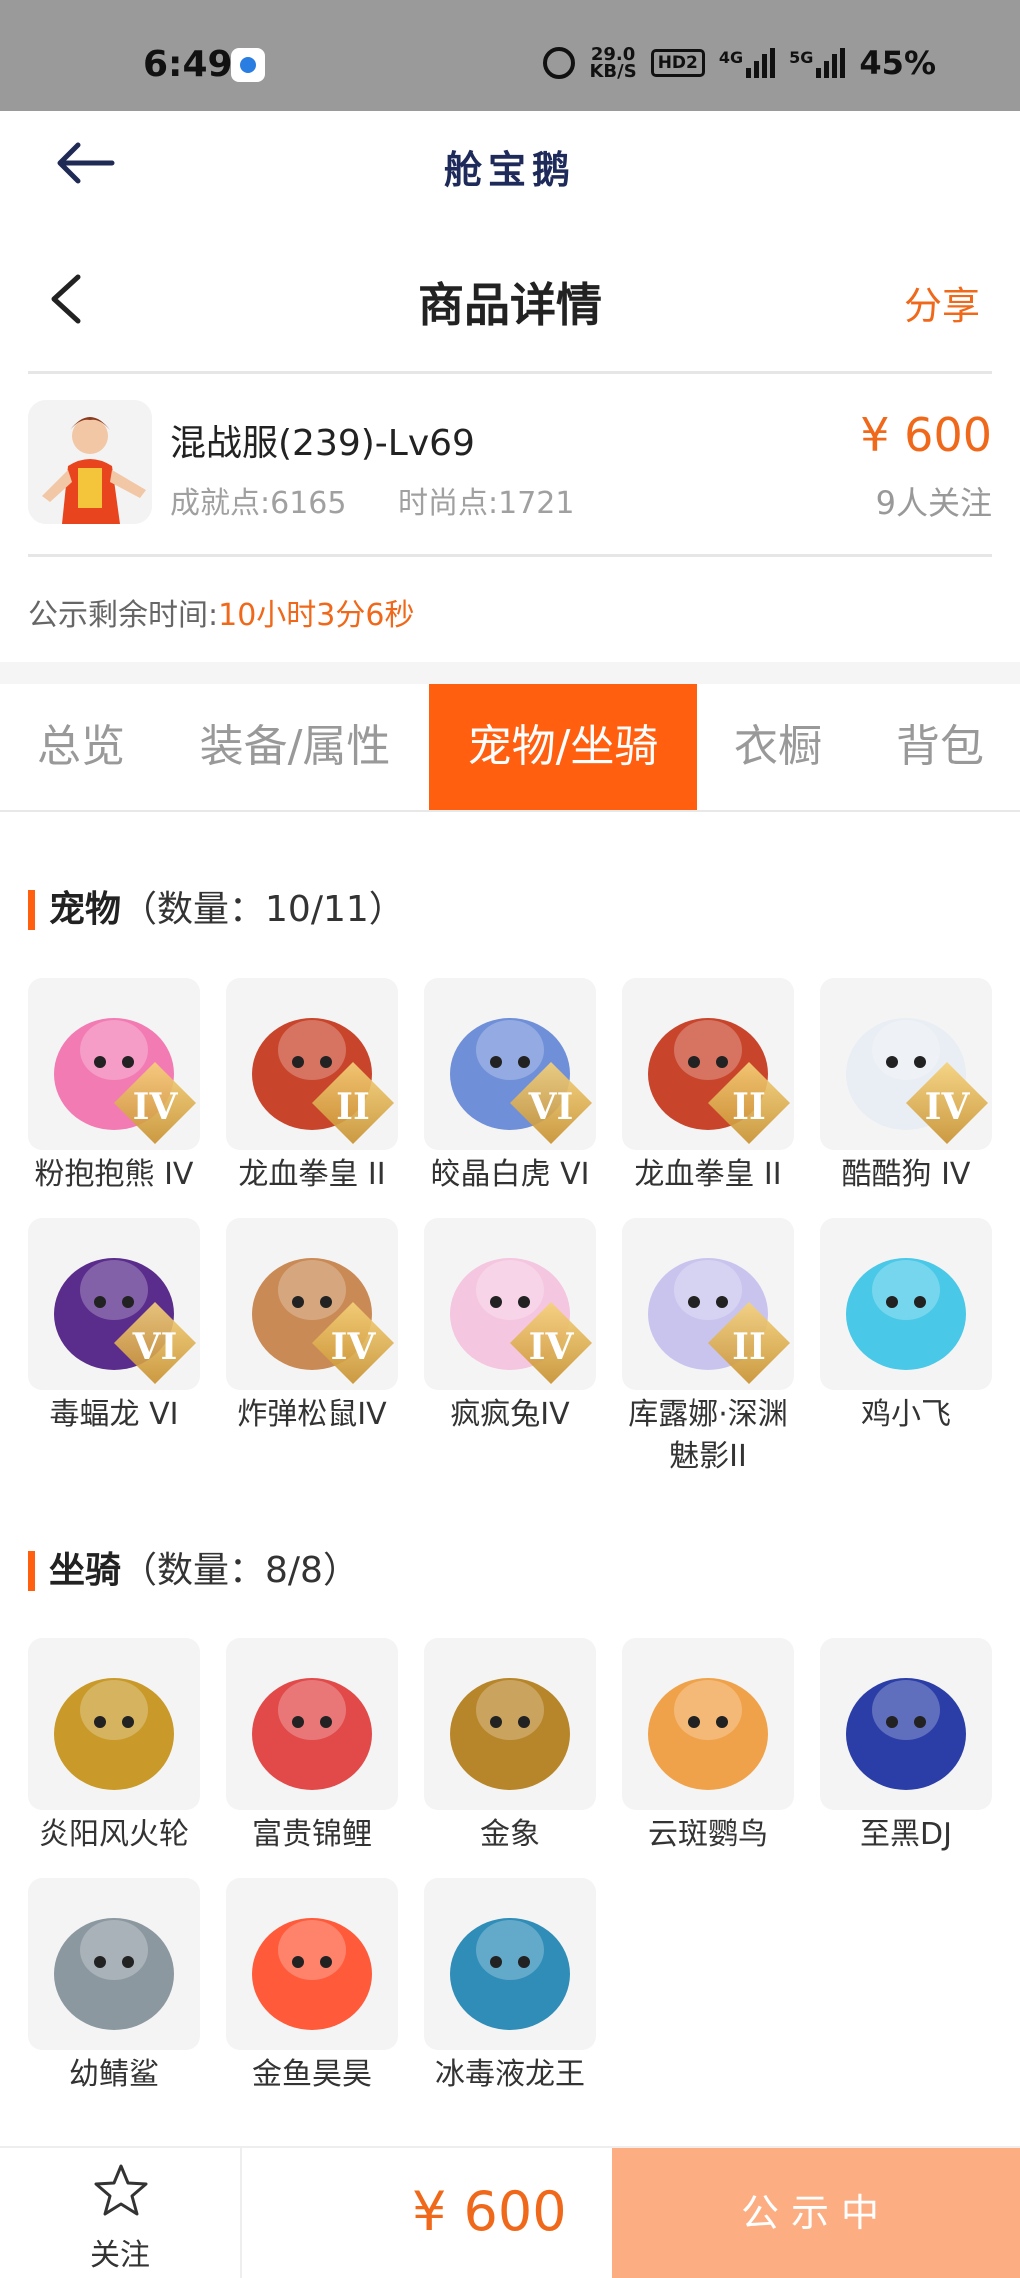 The image size is (1020, 2278). What do you see at coordinates (906, 1834) in the screenshot?
I see `item-label: 至黑DJ` at bounding box center [906, 1834].